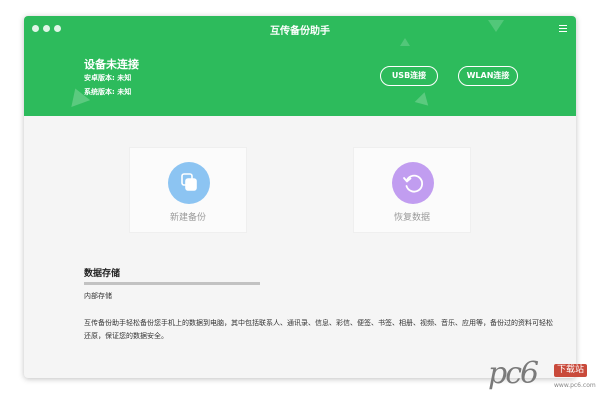 The width and height of the screenshot is (600, 406). Describe the element at coordinates (102, 274) in the screenshot. I see `storage-title: 数据存储` at that location.